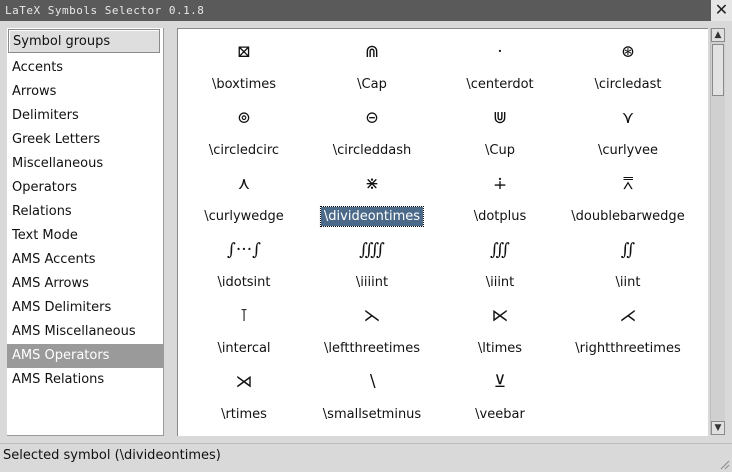 The image size is (732, 472). I want to click on symbol-cell: ⩞ \doublebarwedge, so click(628, 192).